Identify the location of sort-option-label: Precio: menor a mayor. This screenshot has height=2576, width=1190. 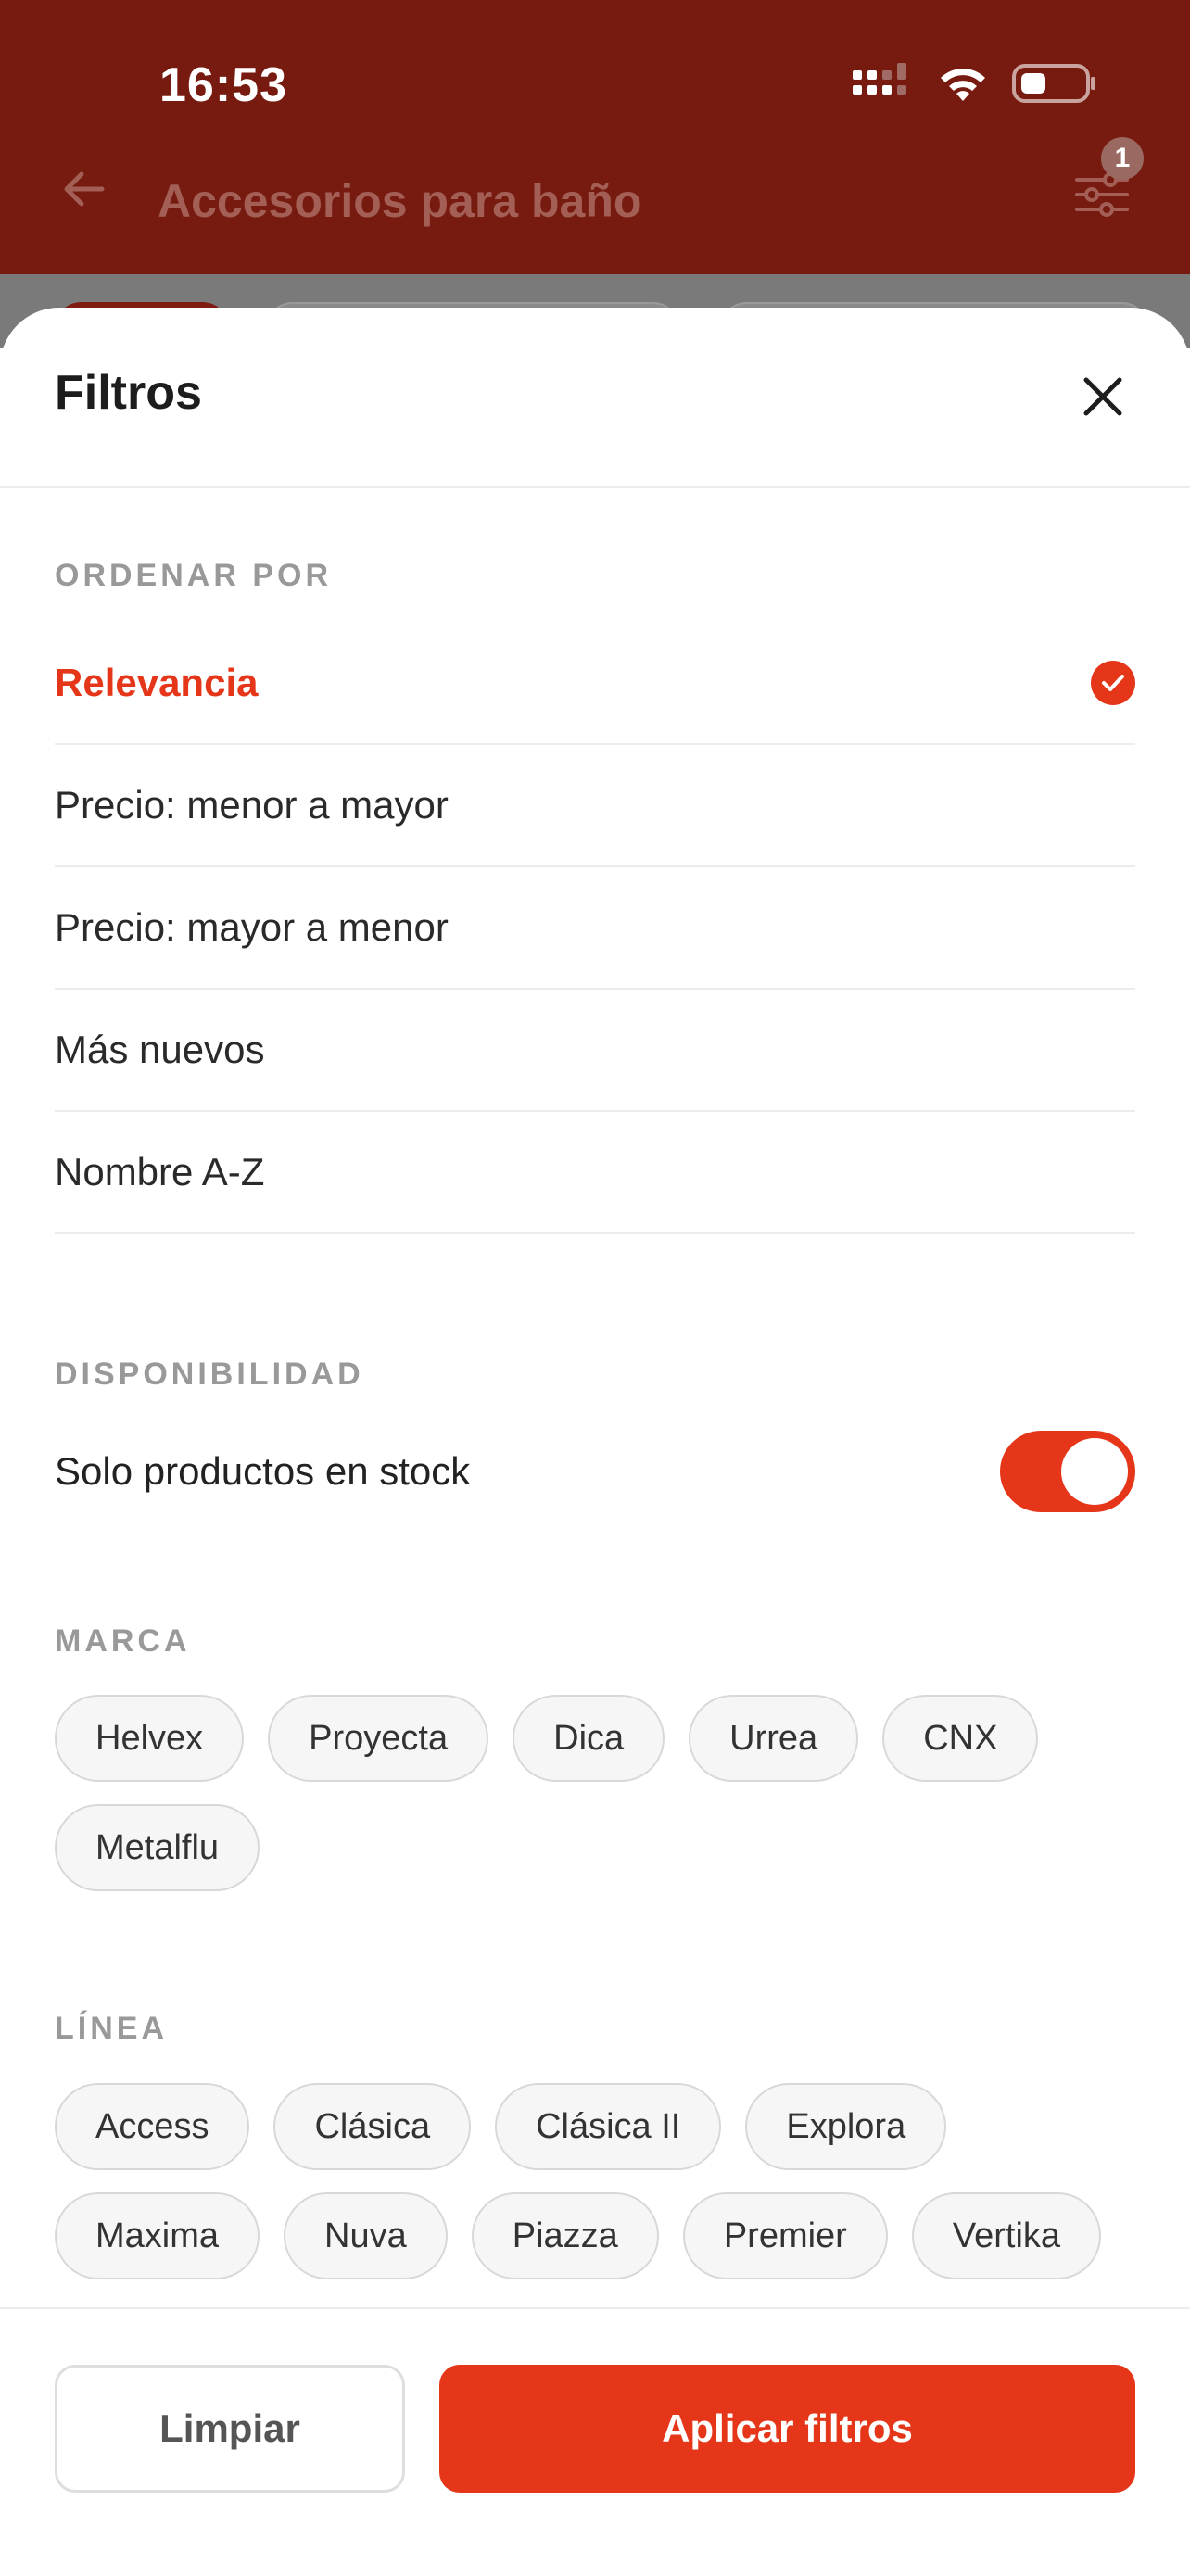
(252, 805).